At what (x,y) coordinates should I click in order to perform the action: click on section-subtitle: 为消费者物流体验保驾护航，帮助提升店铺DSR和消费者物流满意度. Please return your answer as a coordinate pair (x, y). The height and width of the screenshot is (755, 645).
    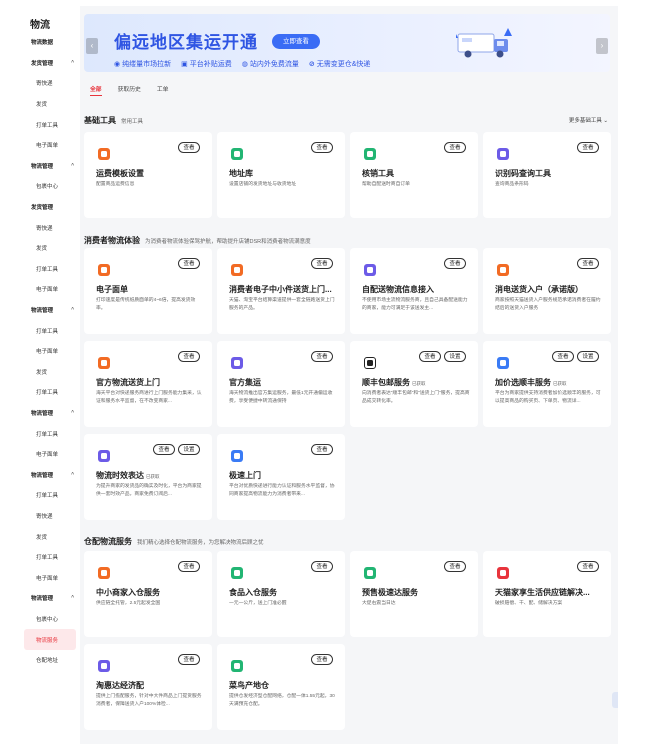
    Looking at the image, I should click on (228, 242).